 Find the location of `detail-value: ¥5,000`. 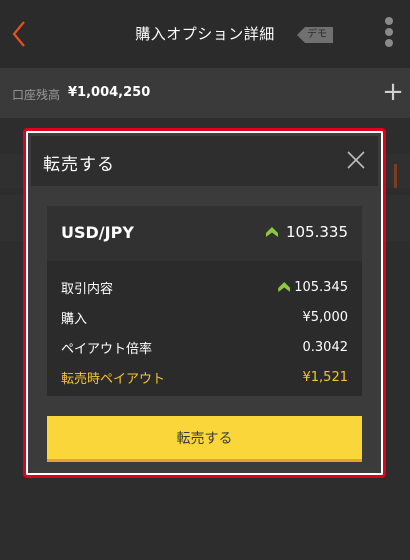

detail-value: ¥5,000 is located at coordinates (325, 317).